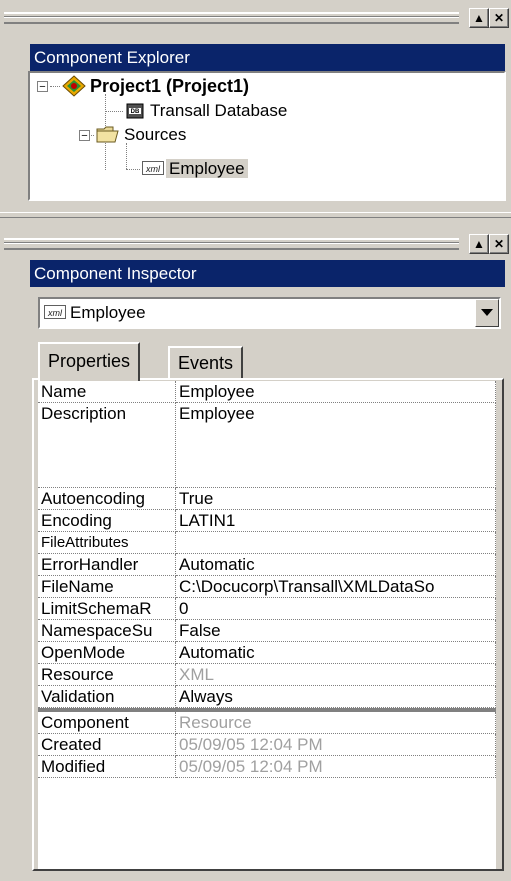 The image size is (511, 881). Describe the element at coordinates (107, 744) in the screenshot. I see `property-name: Created` at that location.